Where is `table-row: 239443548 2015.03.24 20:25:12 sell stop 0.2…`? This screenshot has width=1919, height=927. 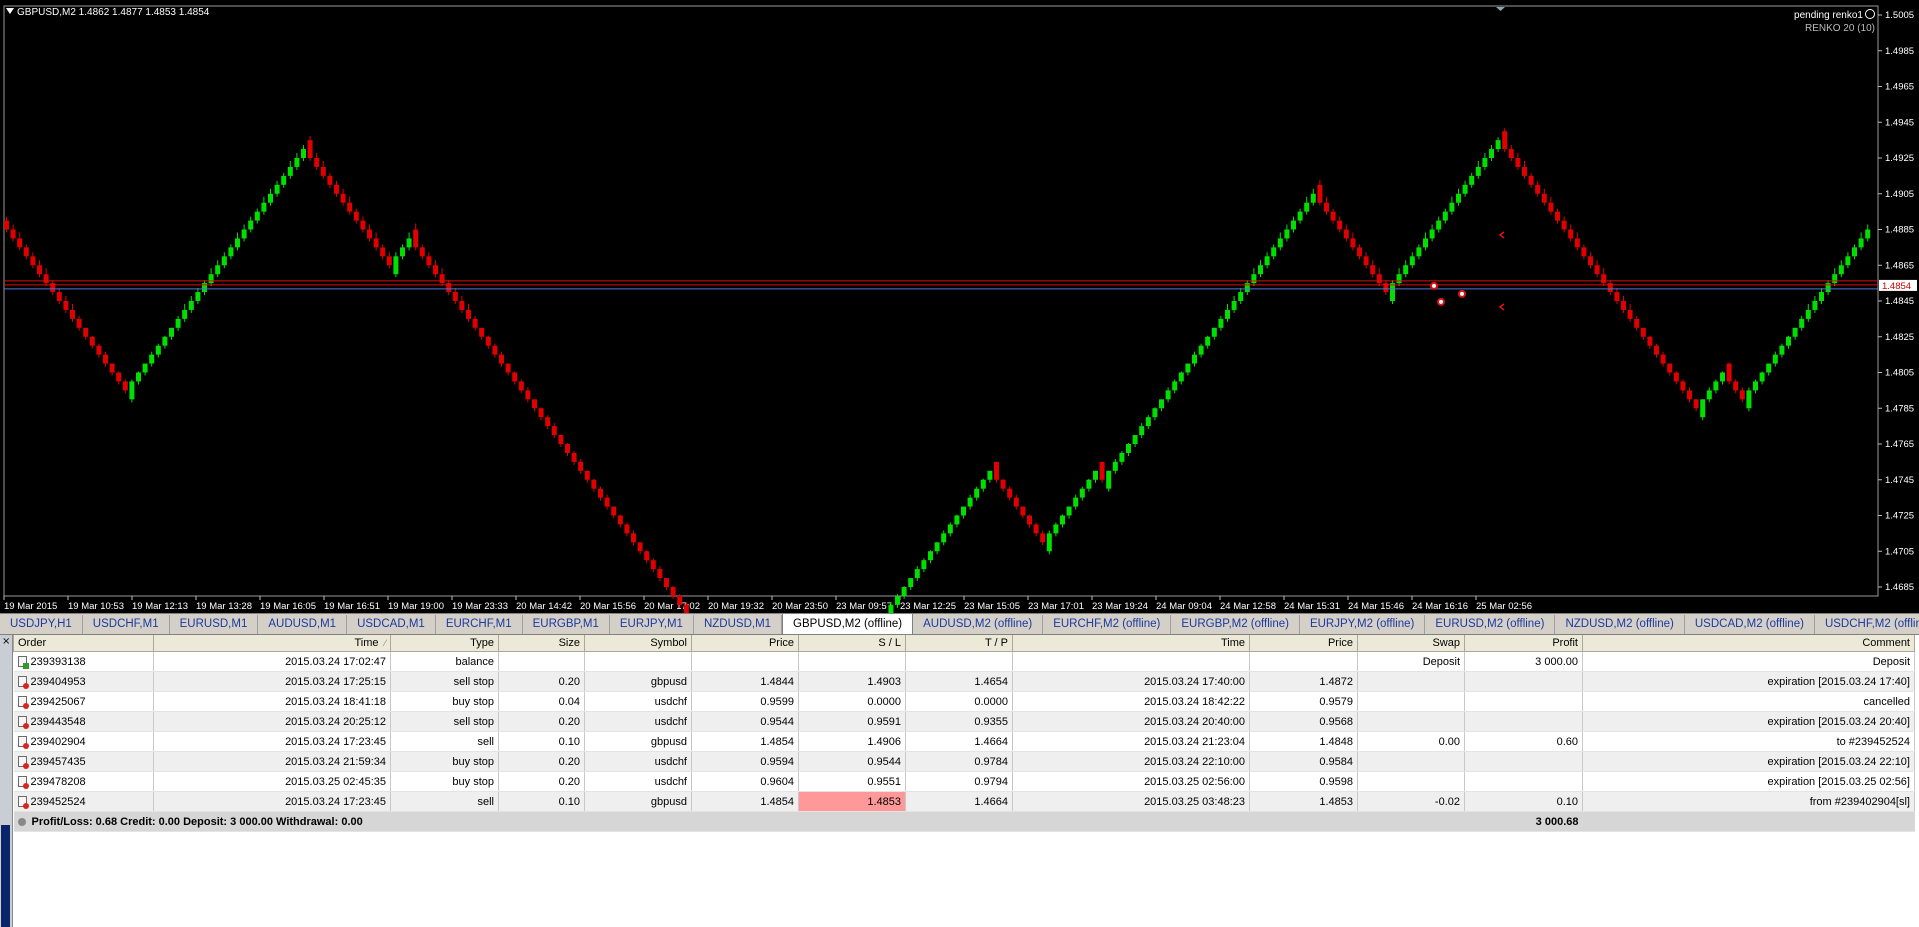
table-row: 239443548 2015.03.24 20:25:12 sell stop 0.2… is located at coordinates (964, 721).